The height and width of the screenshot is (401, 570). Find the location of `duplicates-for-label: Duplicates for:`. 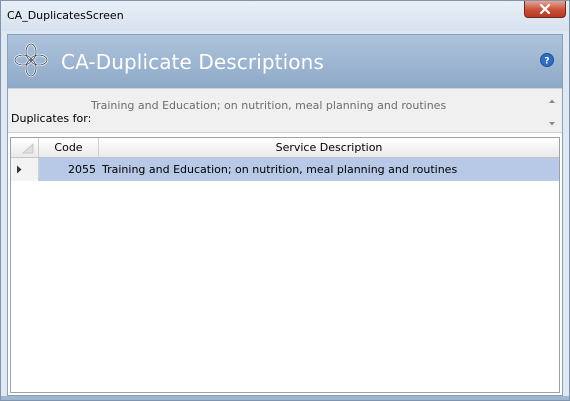

duplicates-for-label: Duplicates for: is located at coordinates (51, 118).